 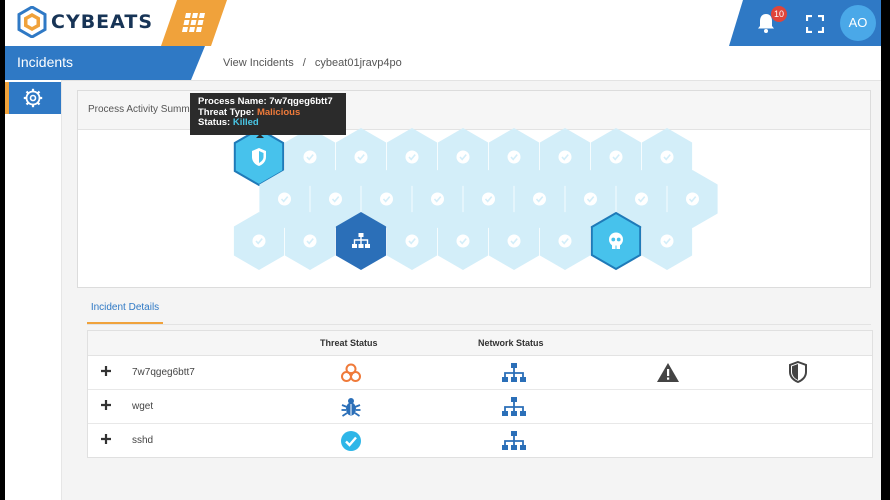 I want to click on details-tabs: Incident Details, so click(x=479, y=309).